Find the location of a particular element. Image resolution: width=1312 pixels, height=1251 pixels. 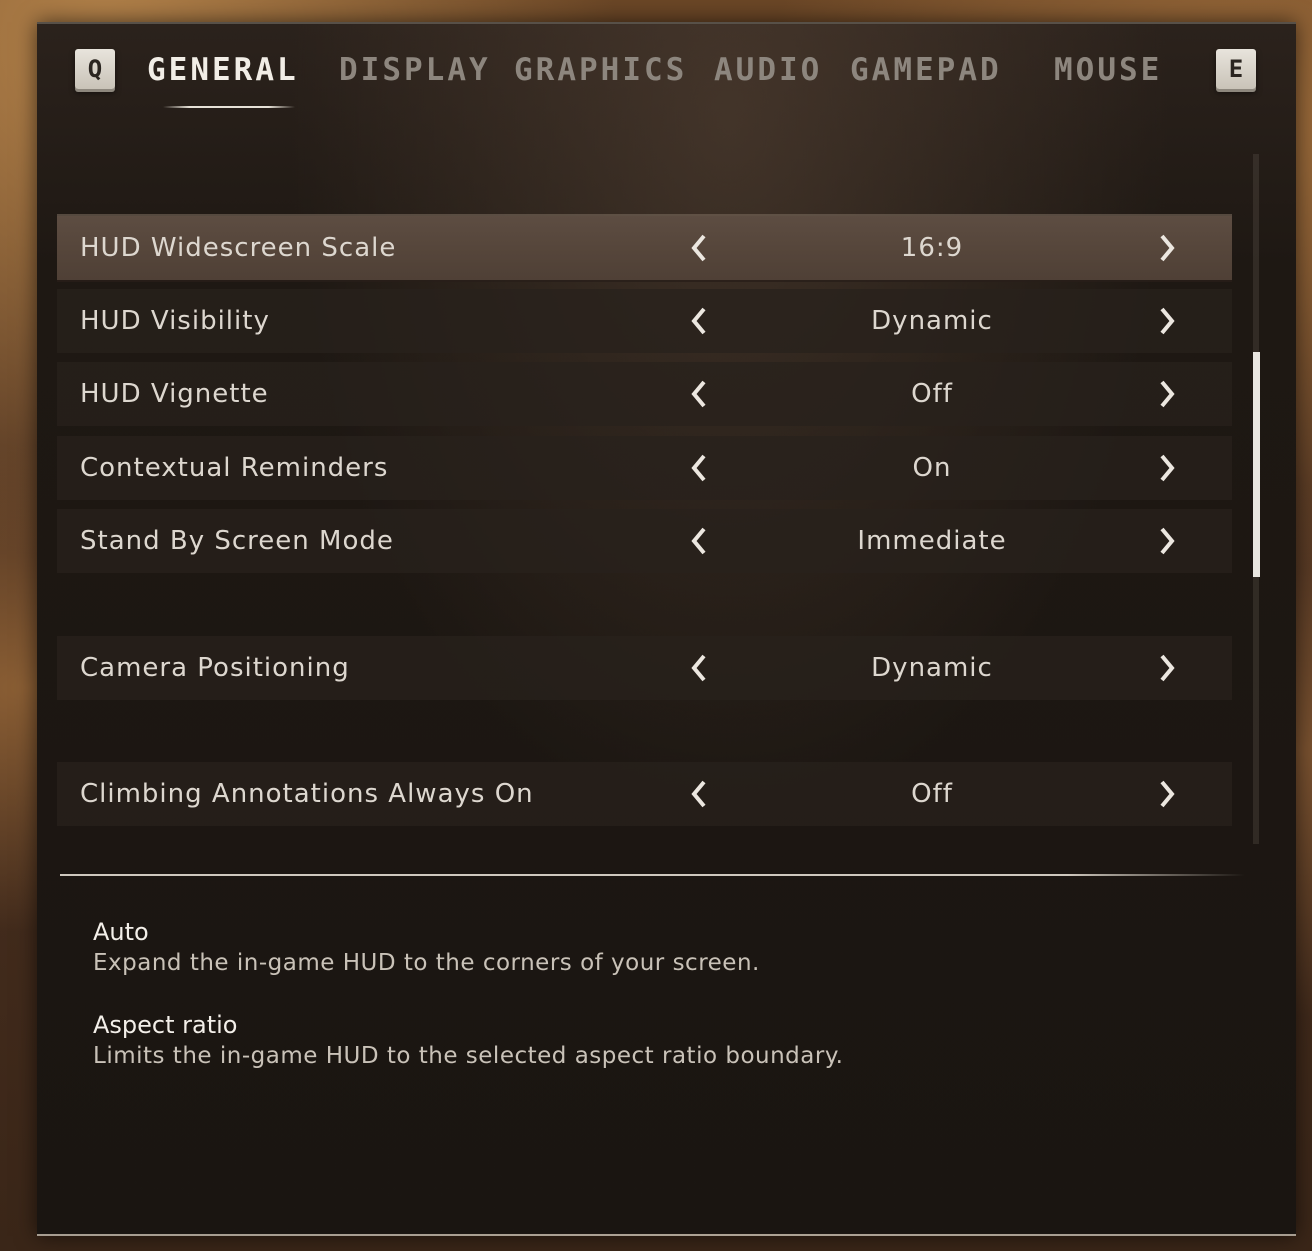

setting-row-camera-positioning: Camera Positioning Dynamic is located at coordinates (644, 668).